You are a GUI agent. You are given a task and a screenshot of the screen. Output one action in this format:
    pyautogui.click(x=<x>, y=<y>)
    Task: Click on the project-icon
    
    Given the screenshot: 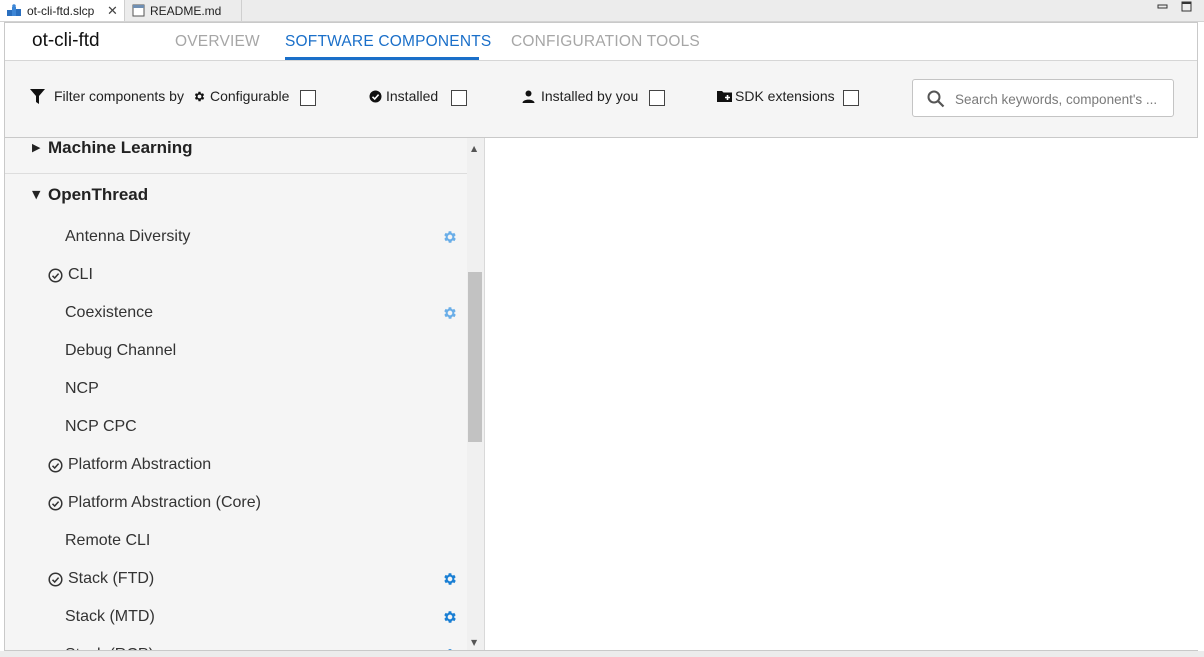 What is the action you would take?
    pyautogui.click(x=14, y=10)
    